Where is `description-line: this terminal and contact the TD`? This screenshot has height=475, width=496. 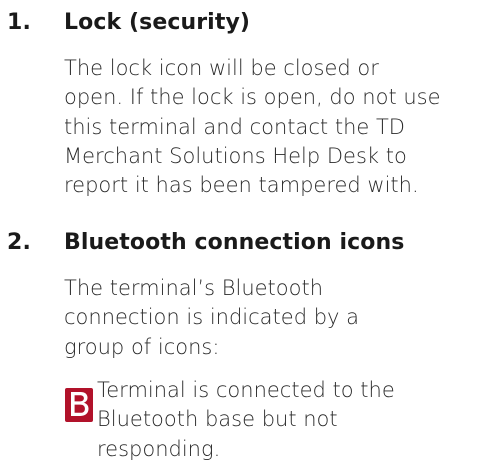
description-line: this terminal and contact the TD is located at coordinates (234, 126).